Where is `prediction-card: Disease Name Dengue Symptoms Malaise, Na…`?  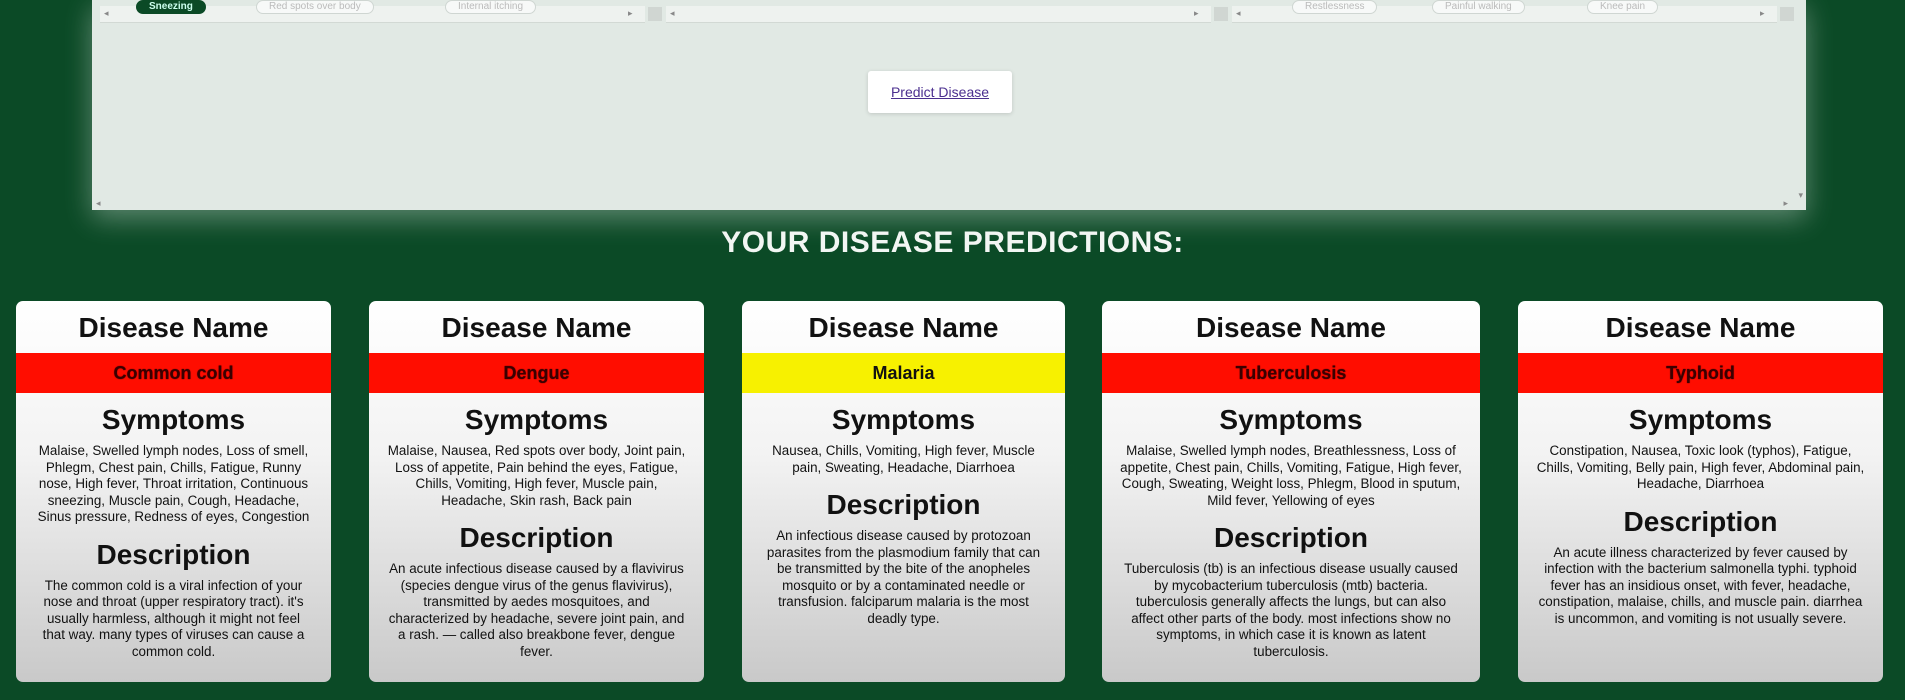
prediction-card: Disease Name Dengue Symptoms Malaise, Na… is located at coordinates (536, 491).